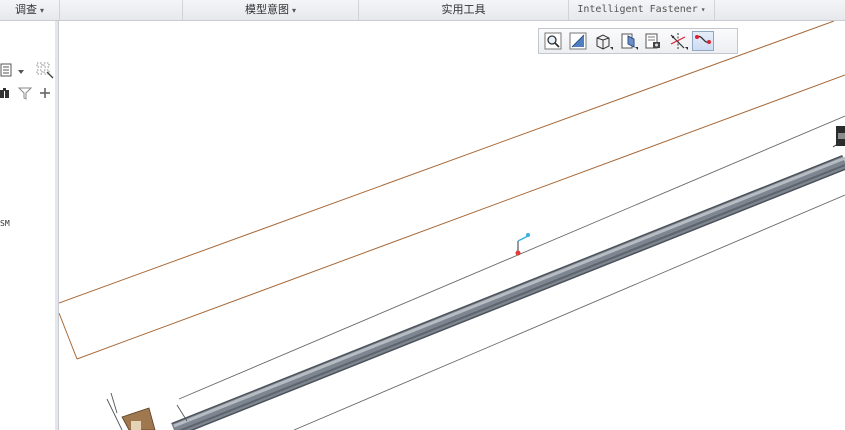 The image size is (845, 430). What do you see at coordinates (637, 9) in the screenshot?
I see `tab-intelligent-fastener-label: Intelligent Fastener` at bounding box center [637, 9].